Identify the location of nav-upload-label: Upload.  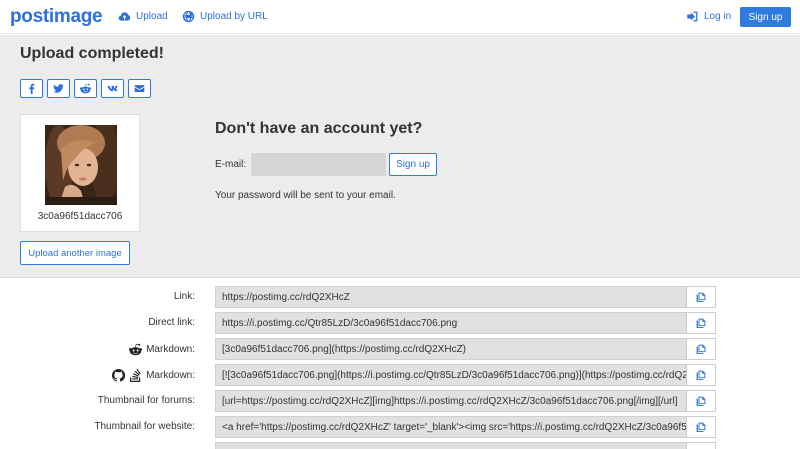
(152, 16).